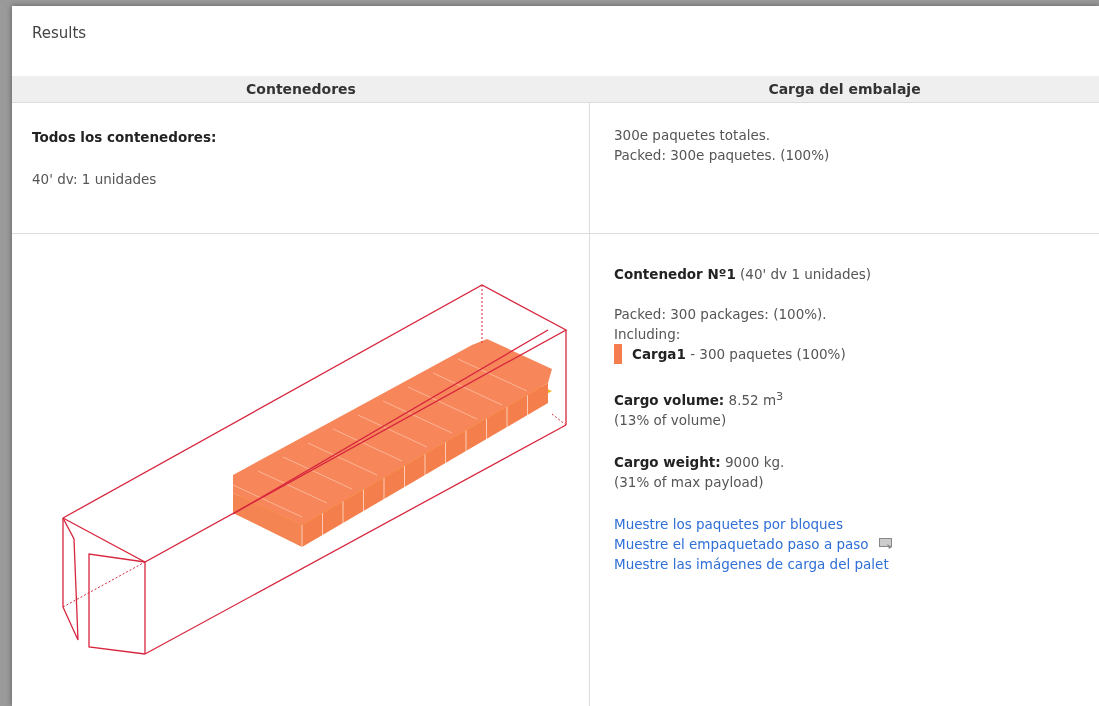  Describe the element at coordinates (885, 543) in the screenshot. I see `presentation-icon` at that location.